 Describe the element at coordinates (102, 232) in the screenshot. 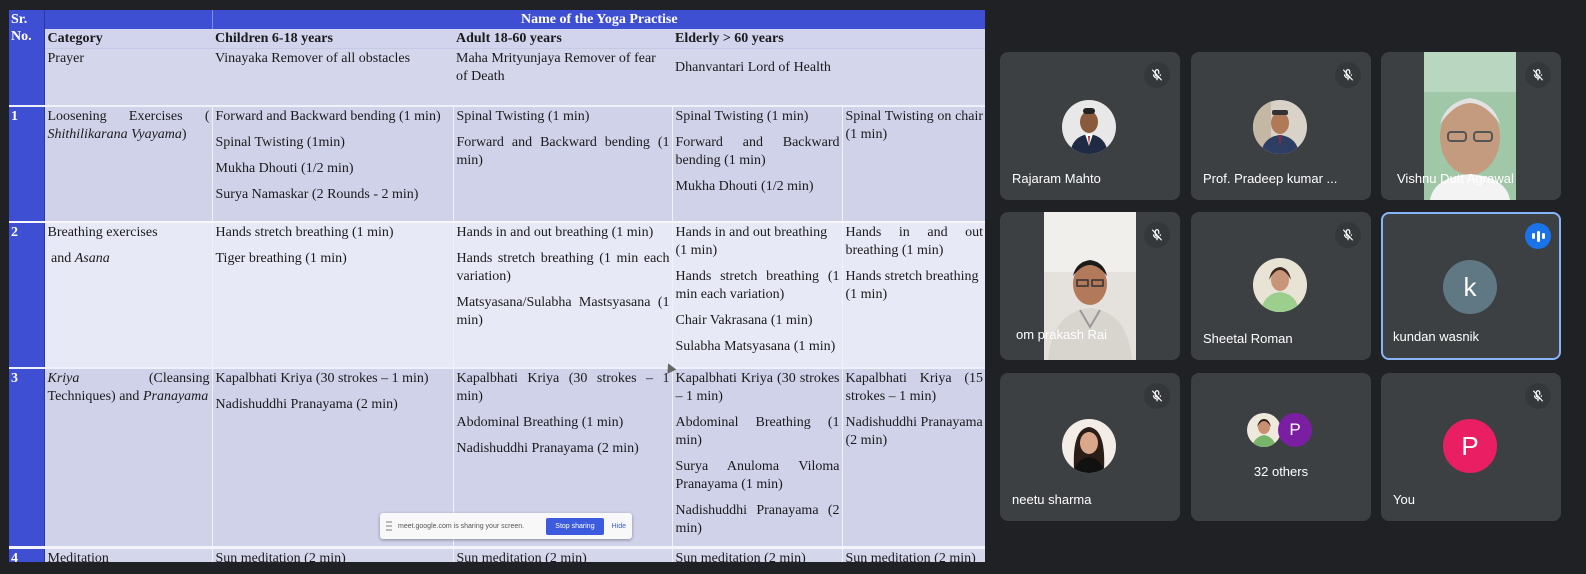

I see `category-text: Breathing exercises` at that location.